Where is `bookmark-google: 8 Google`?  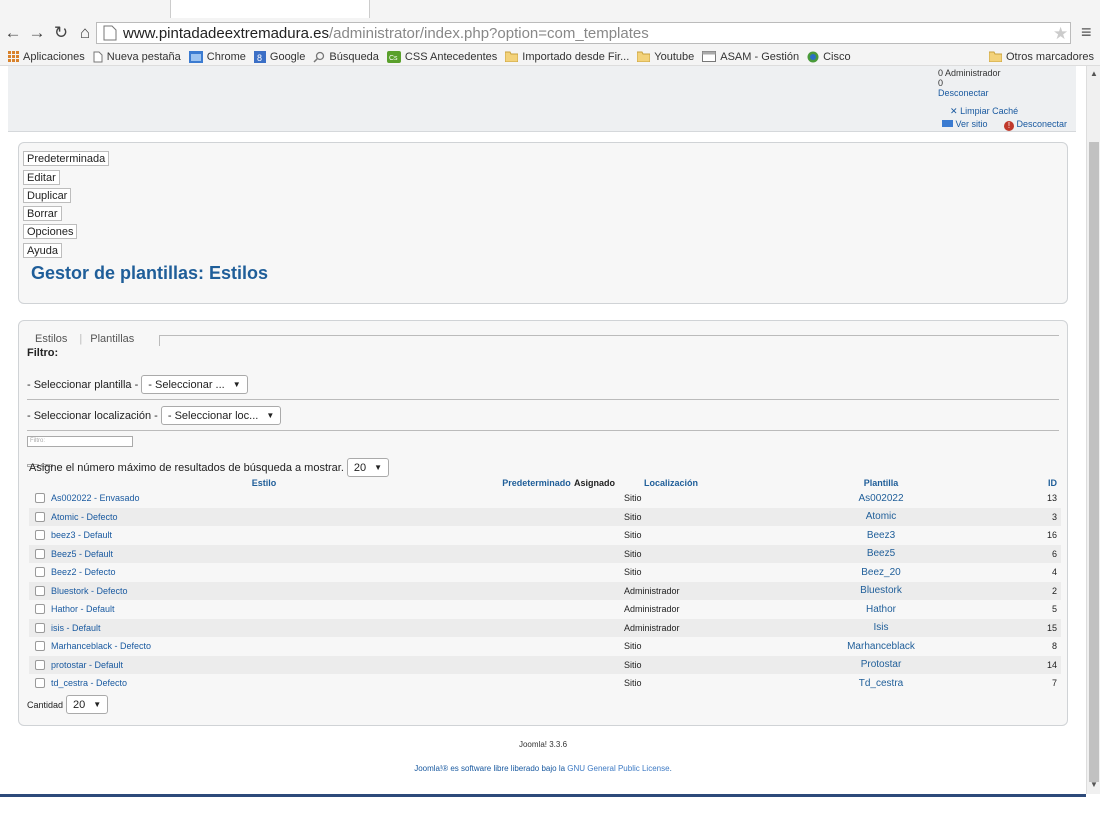
bookmark-google: 8 Google is located at coordinates (279, 56).